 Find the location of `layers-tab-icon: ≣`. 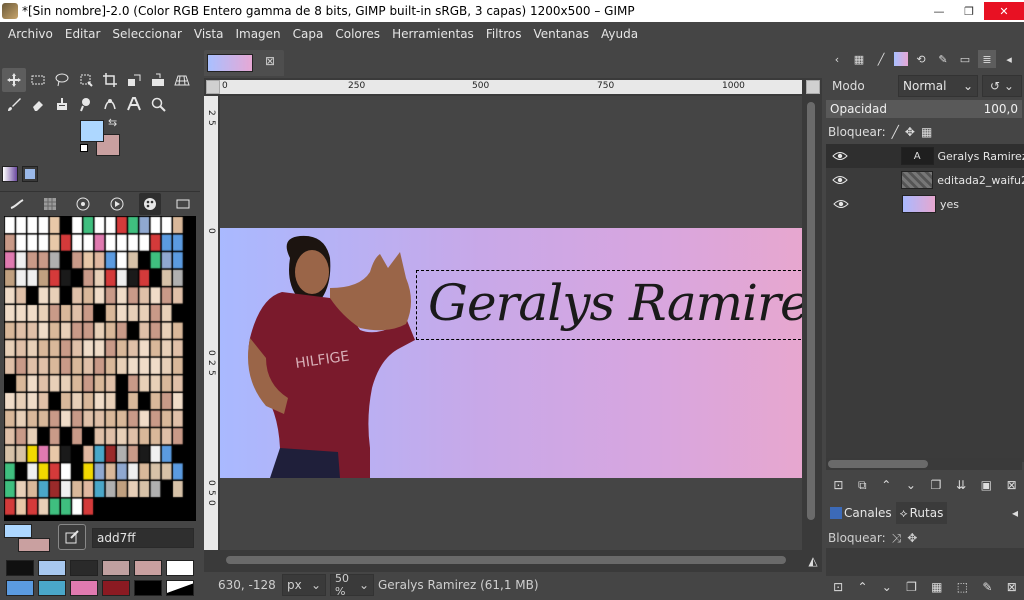

layers-tab-icon: ≣ is located at coordinates (987, 59).